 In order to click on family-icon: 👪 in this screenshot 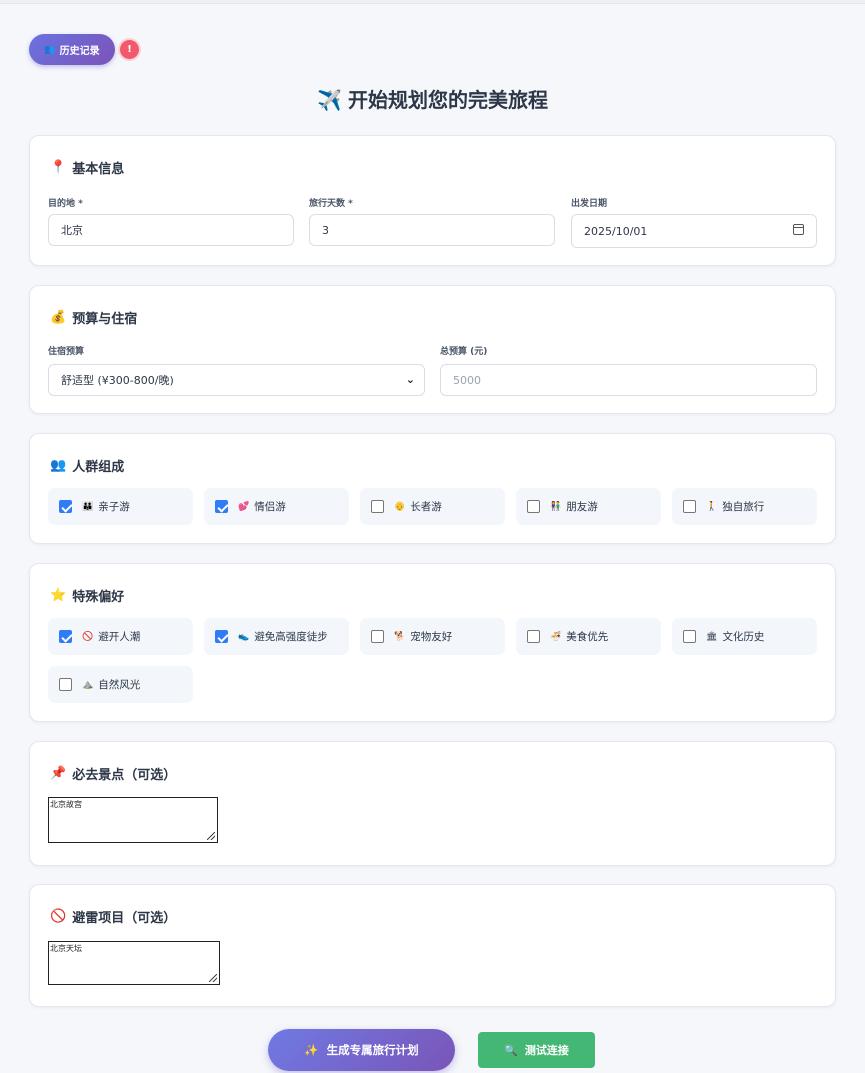, I will do `click(88, 506)`.